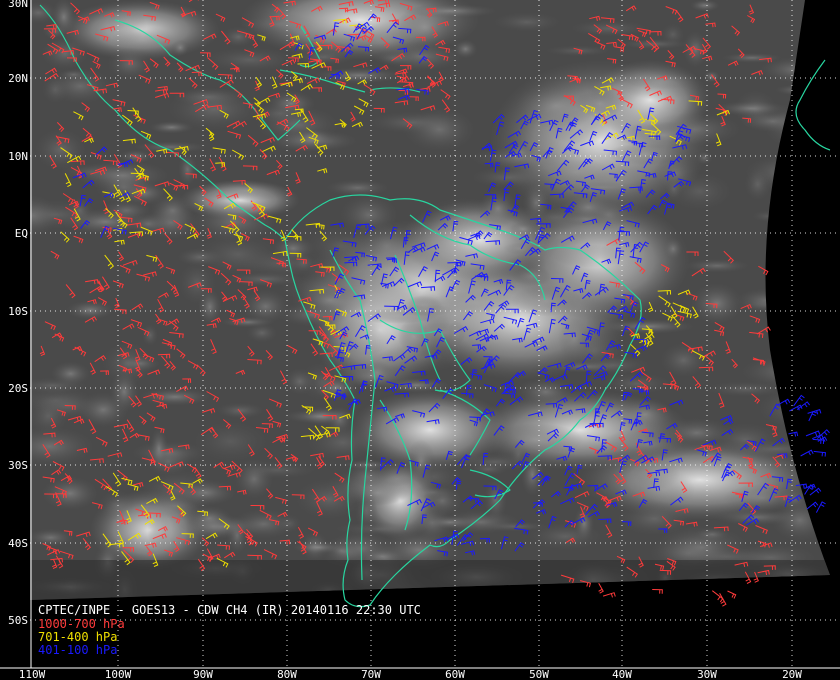 This screenshot has height=680, width=840. I want to click on latitude-label: 30S, so click(18, 465).